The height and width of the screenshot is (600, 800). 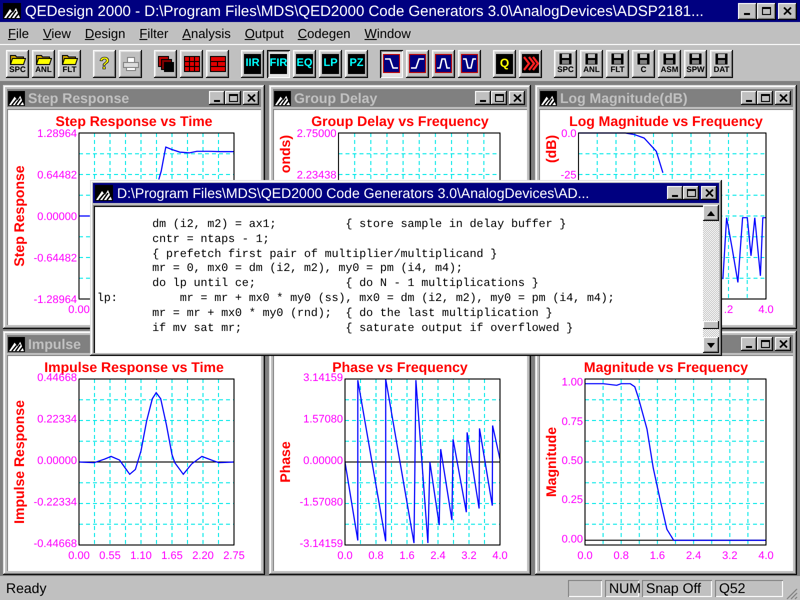 I want to click on save-file-button: FLT, so click(x=617, y=64).